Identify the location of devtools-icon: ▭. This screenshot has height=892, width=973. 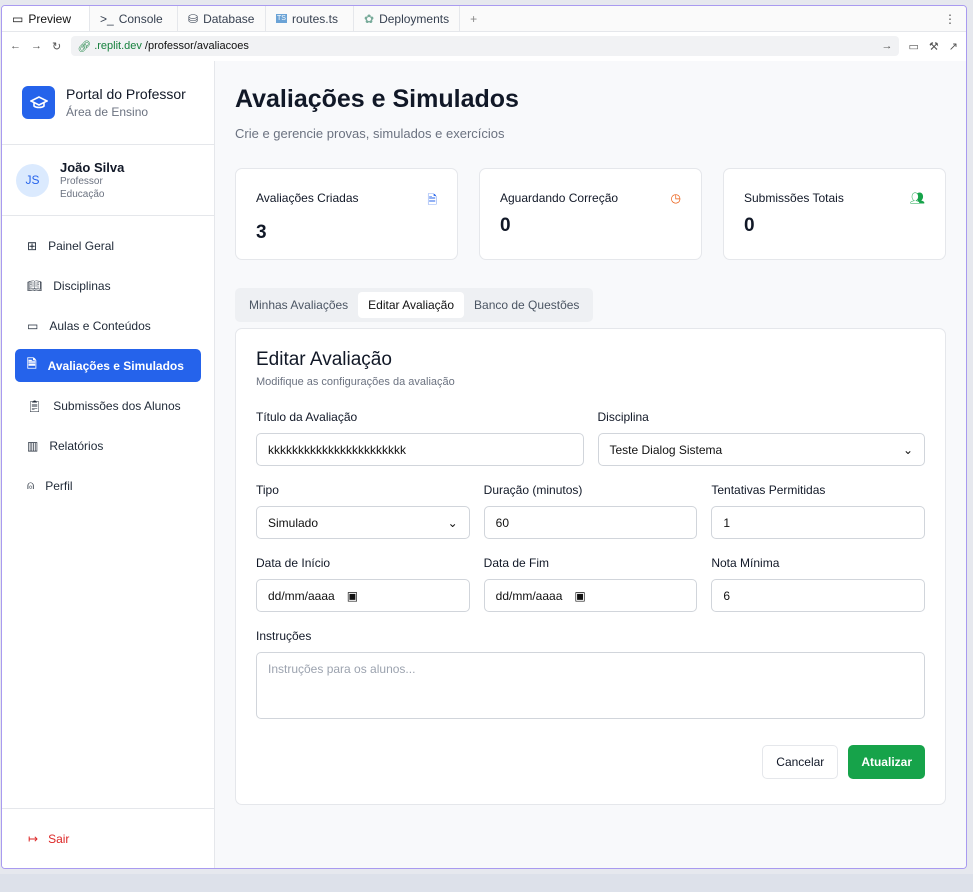
(914, 46).